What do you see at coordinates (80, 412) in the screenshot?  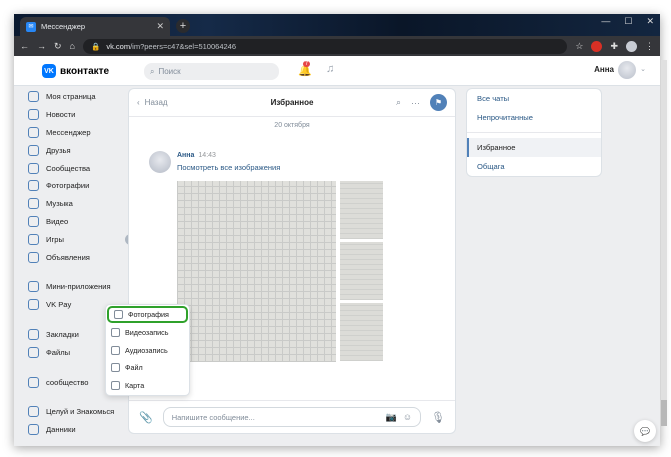 I see `sidebar-item-label: Целуй и Знакомься` at bounding box center [80, 412].